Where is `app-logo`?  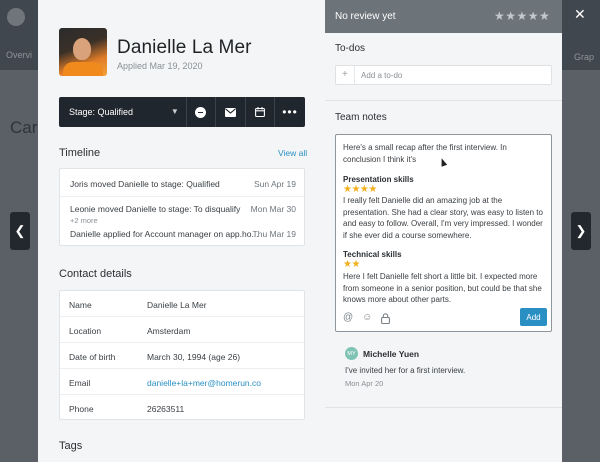
app-logo is located at coordinates (16, 17).